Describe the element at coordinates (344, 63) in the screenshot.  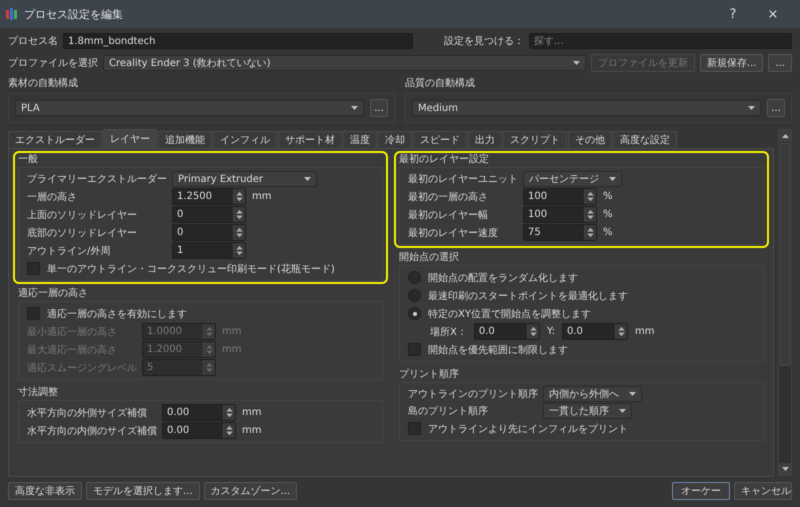
I see `profile-dropdown: Creality Ender 3 (救われていない)` at that location.